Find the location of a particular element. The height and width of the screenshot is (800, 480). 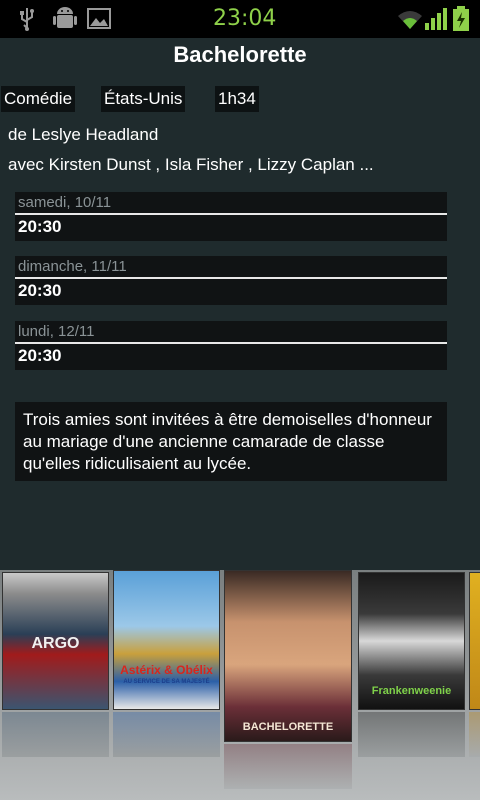

usb-icon is located at coordinates (27, 21).